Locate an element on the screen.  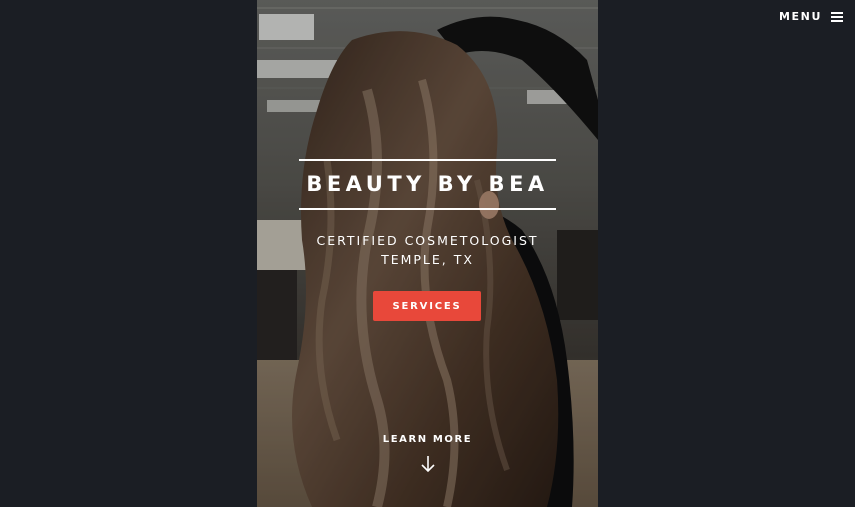
menu-label: MENU is located at coordinates (800, 16).